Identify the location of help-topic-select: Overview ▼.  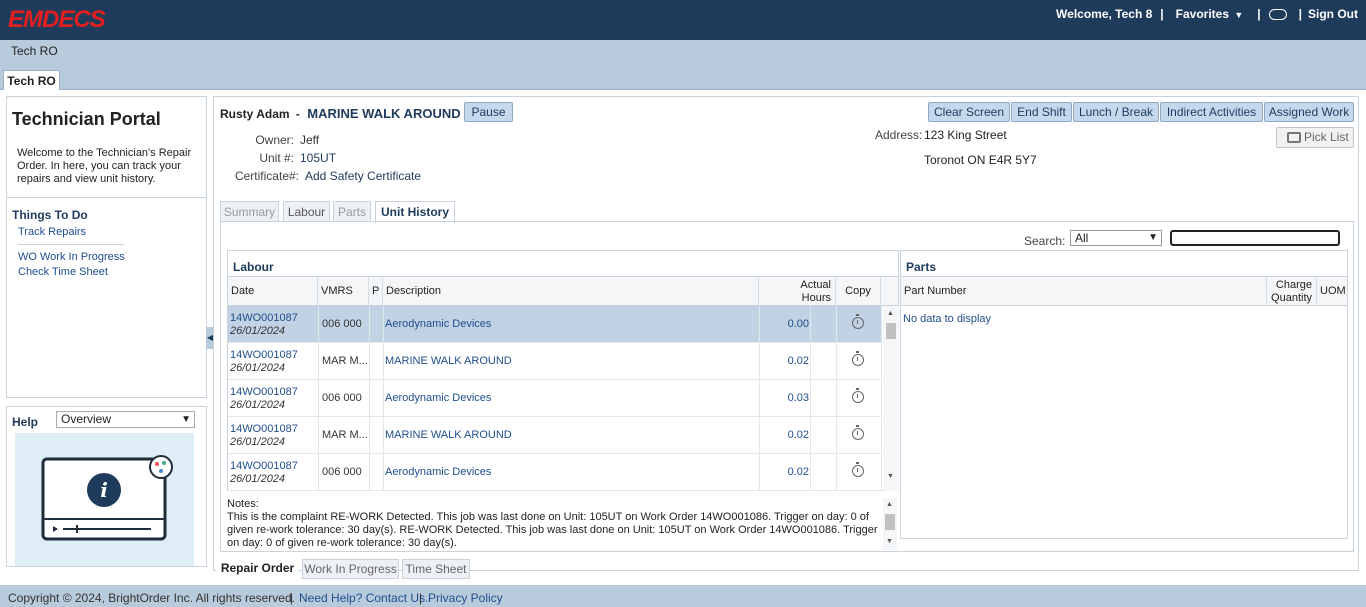
(125, 419).